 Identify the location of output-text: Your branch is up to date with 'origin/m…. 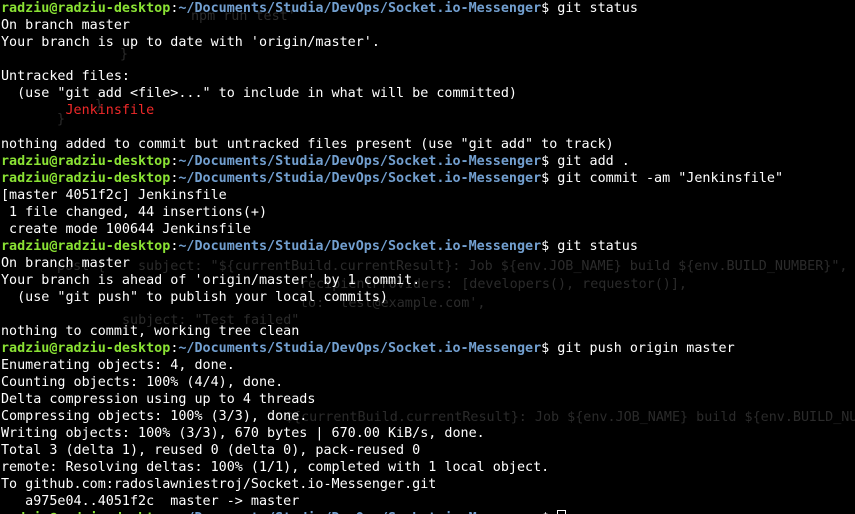
(190, 42).